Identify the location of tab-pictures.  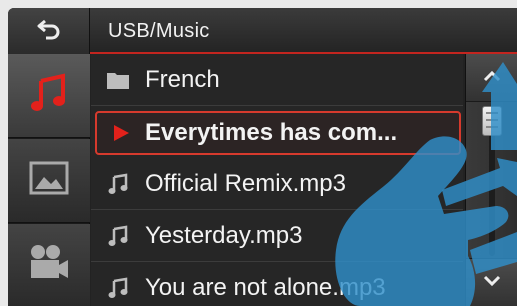
(49, 181).